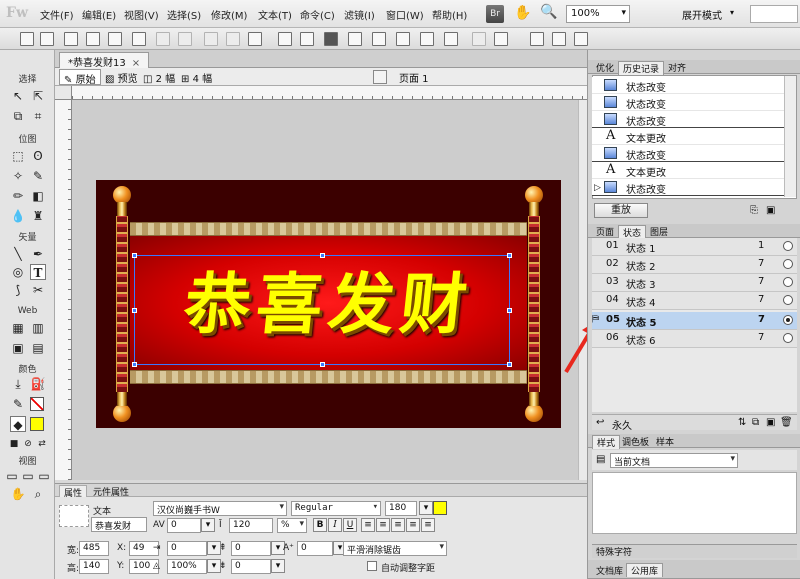 Image resolution: width=800 pixels, height=579 pixels. What do you see at coordinates (99, 14) in the screenshot?
I see `menu-edit: 编辑(E)` at bounding box center [99, 14].